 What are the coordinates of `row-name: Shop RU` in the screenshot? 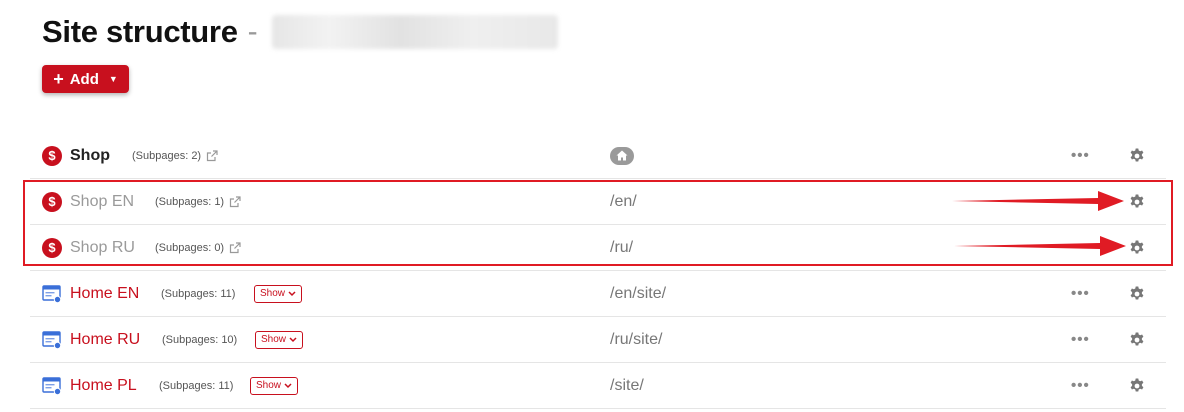 It's located at (102, 248).